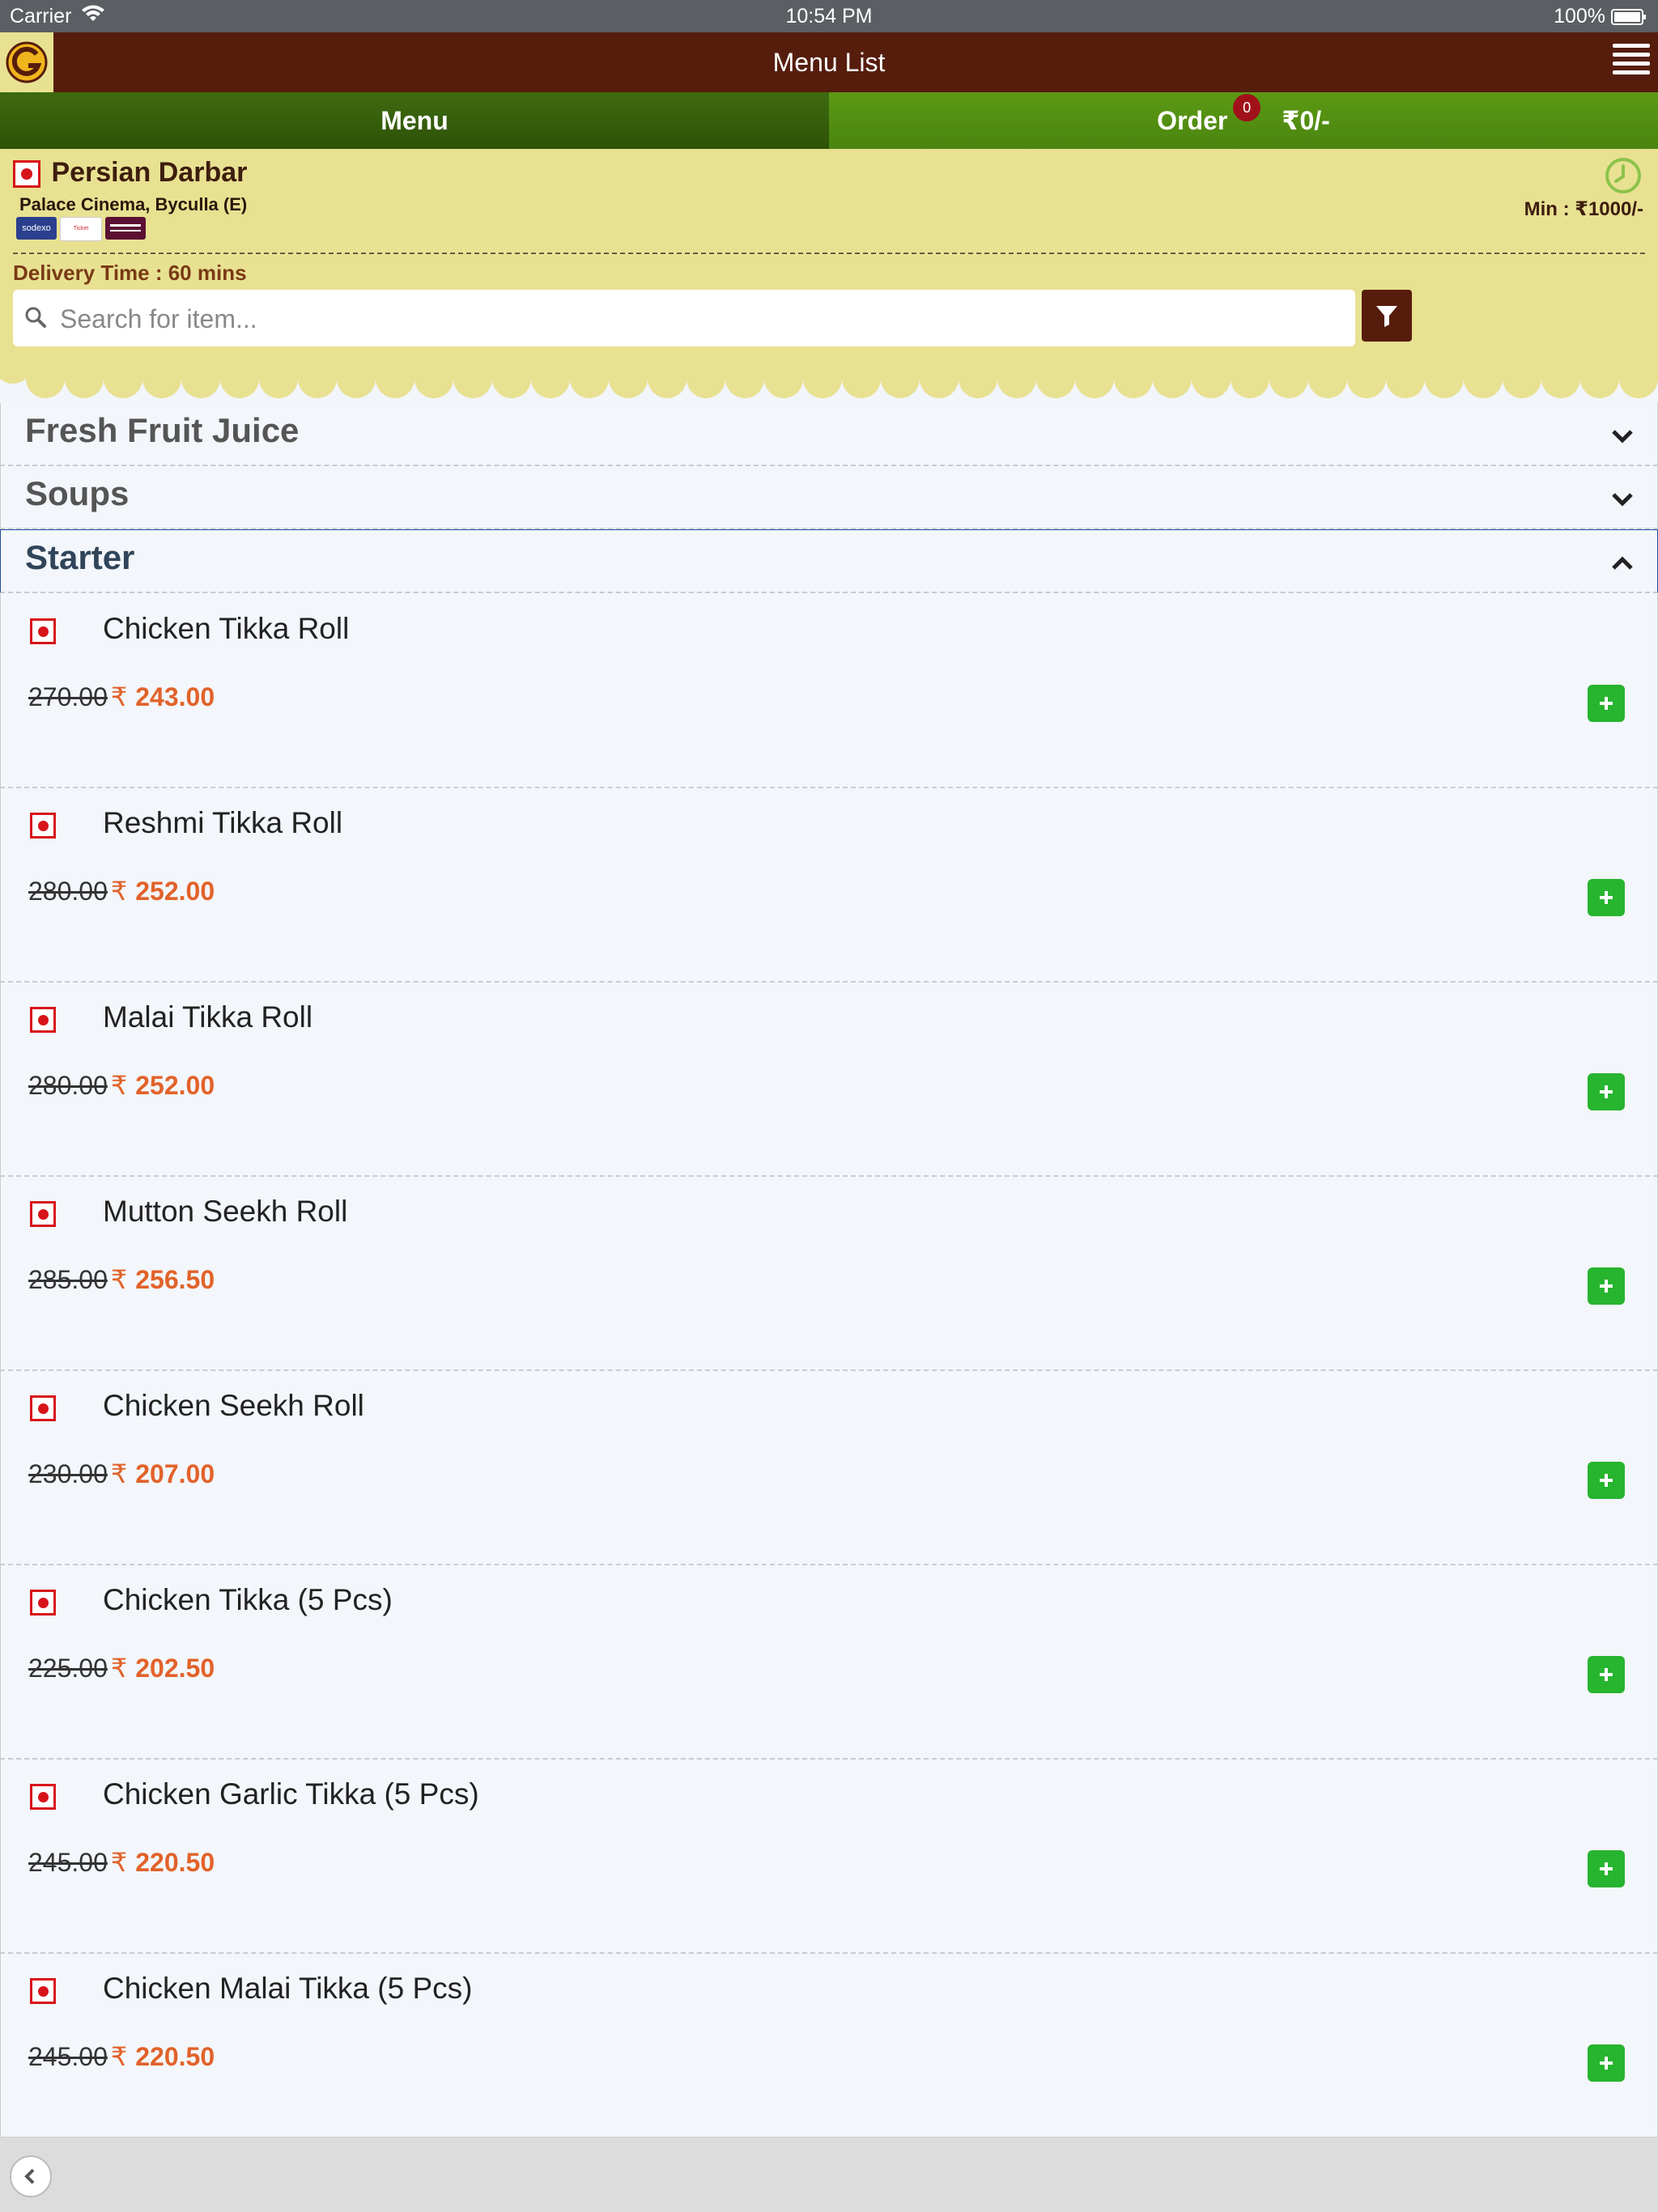  I want to click on tab-bar: Menu Order 0 ₹0/-, so click(829, 120).